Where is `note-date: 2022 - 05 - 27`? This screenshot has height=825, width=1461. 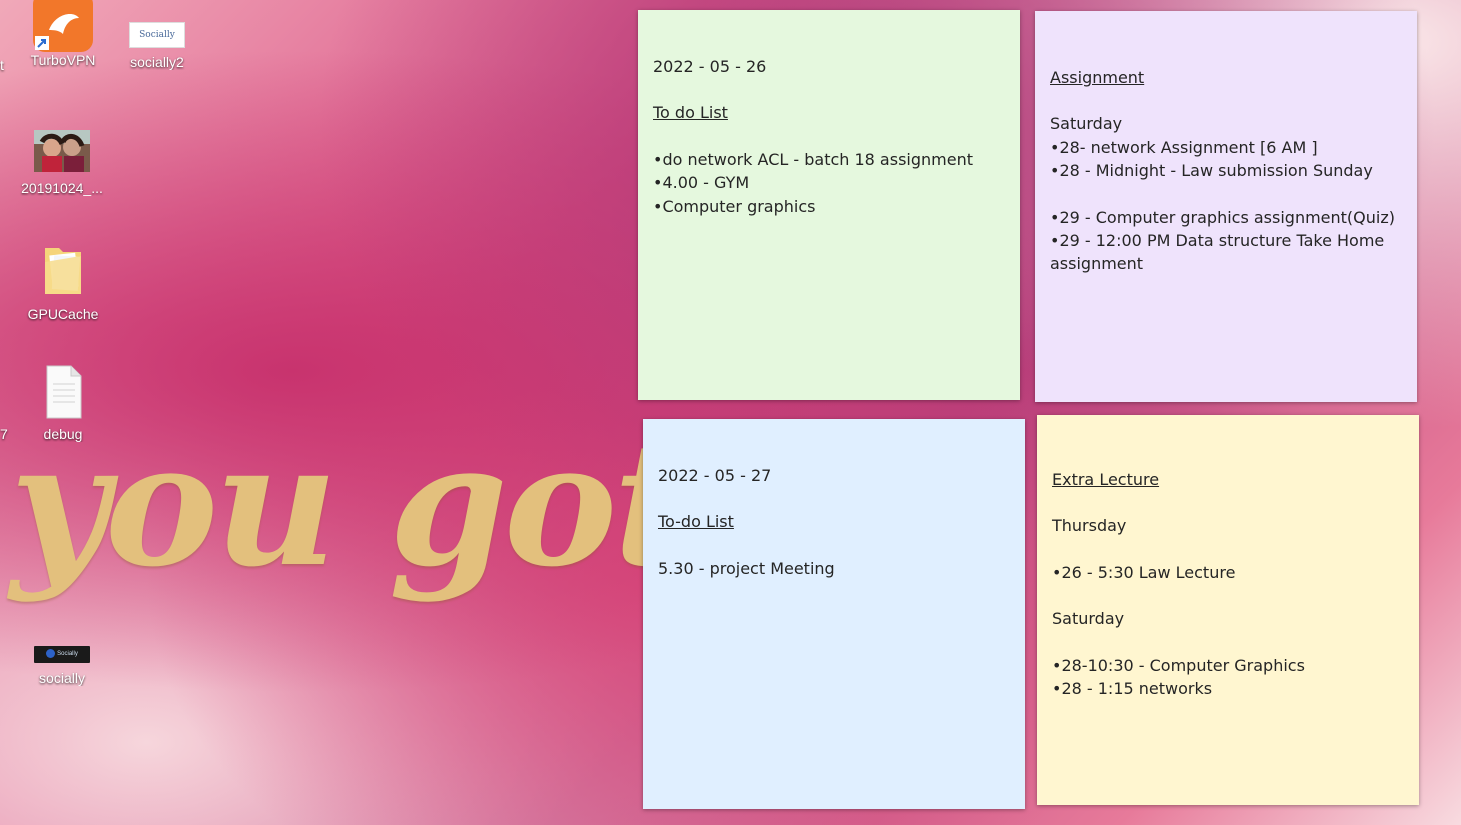
note-date: 2022 - 05 - 27 is located at coordinates (715, 475).